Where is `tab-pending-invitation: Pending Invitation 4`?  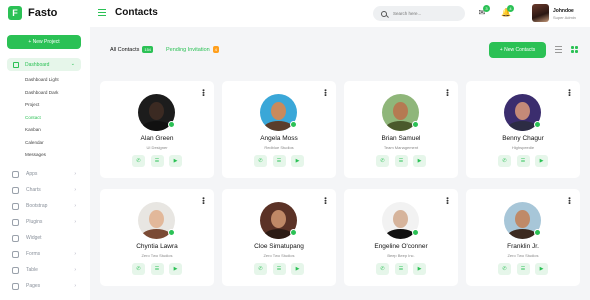 tab-pending-invitation: Pending Invitation 4 is located at coordinates (192, 49).